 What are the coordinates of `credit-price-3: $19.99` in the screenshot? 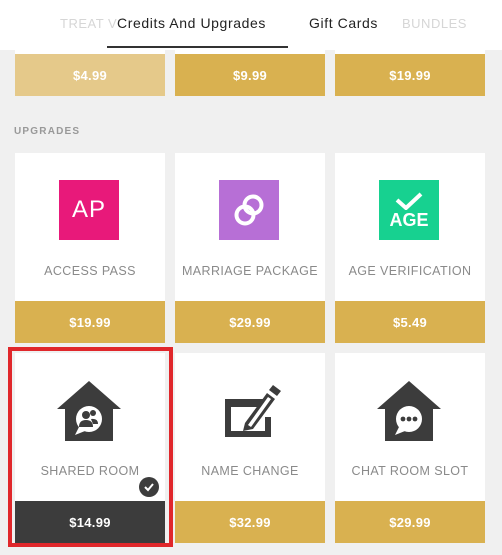 It's located at (410, 75).